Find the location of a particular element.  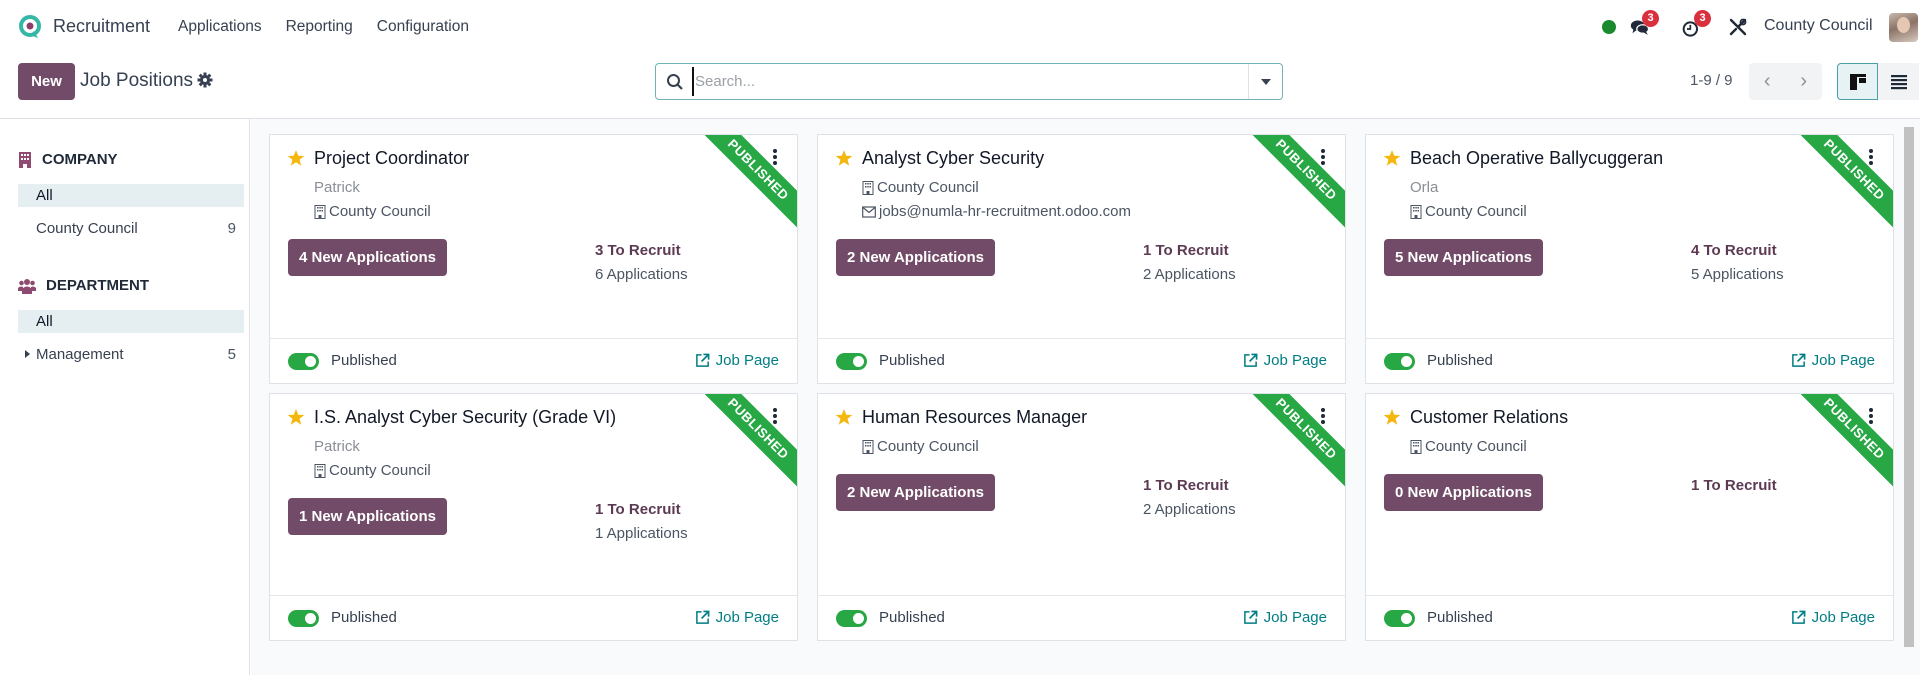

control-panel: New Job Positions 1-9 / 9 ‹ › is located at coordinates (960, 87).